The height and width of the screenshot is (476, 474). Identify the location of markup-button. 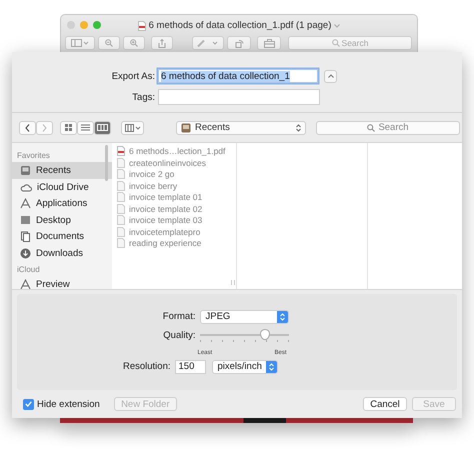
(208, 43).